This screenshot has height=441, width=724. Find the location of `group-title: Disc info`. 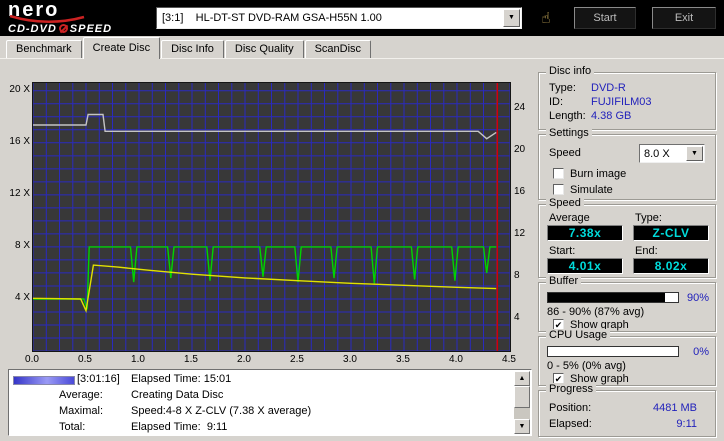

group-title: Disc info is located at coordinates (570, 71).